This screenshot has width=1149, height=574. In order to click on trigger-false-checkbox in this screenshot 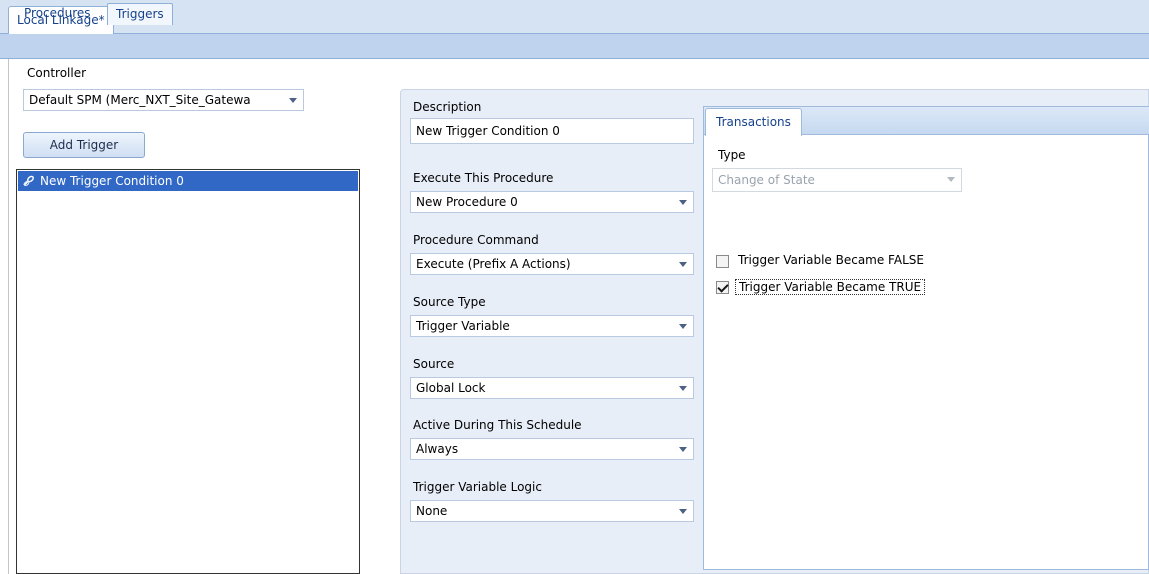, I will do `click(722, 261)`.